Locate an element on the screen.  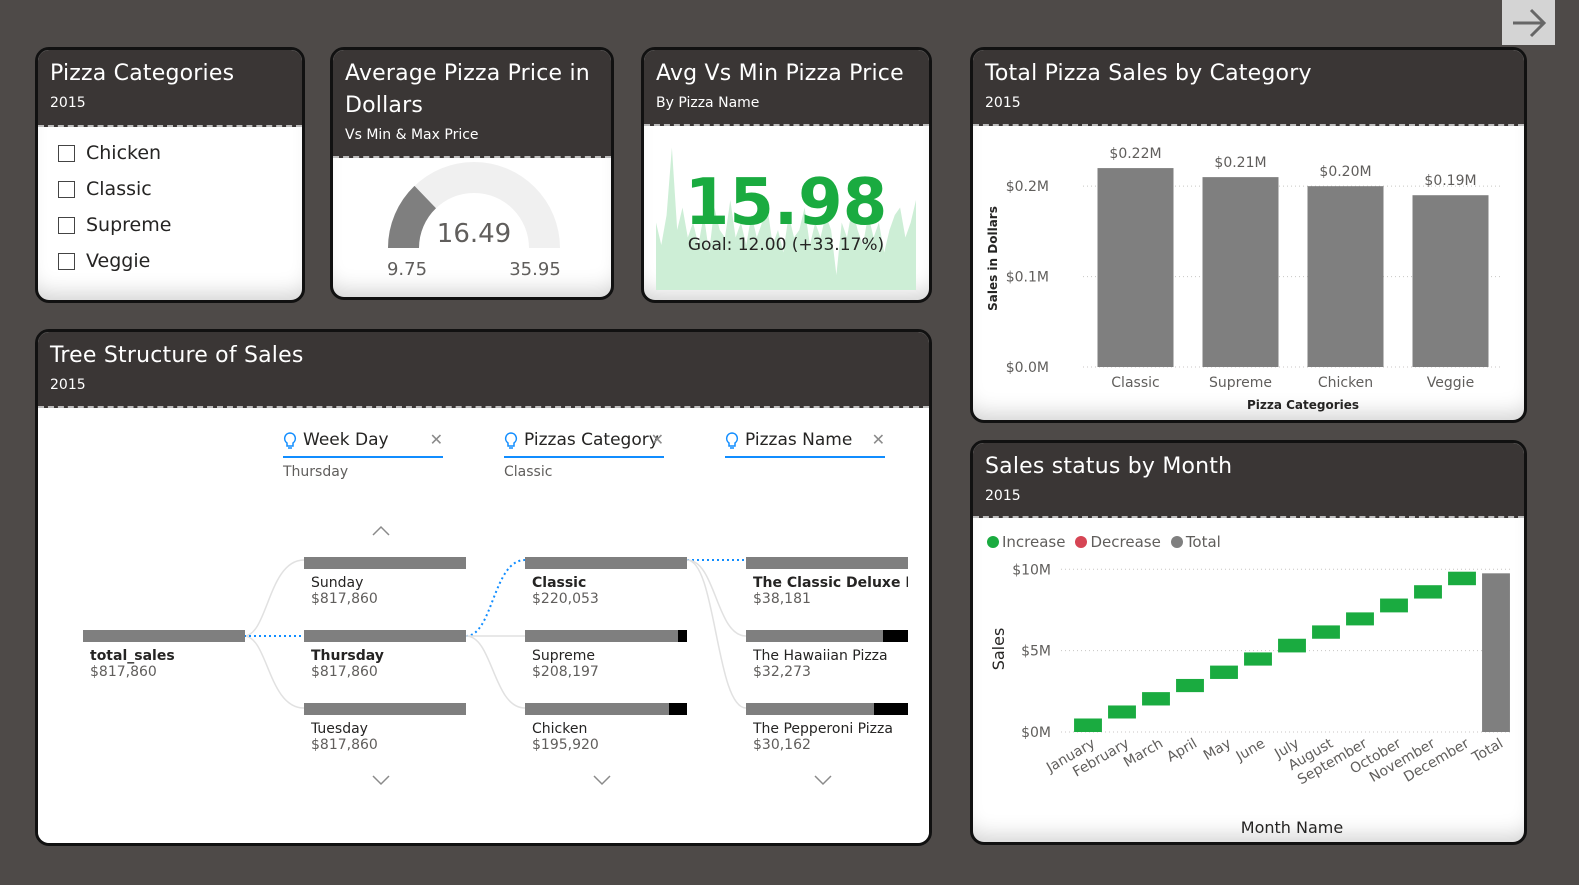
tree-level-selection: Thursday is located at coordinates (316, 472).